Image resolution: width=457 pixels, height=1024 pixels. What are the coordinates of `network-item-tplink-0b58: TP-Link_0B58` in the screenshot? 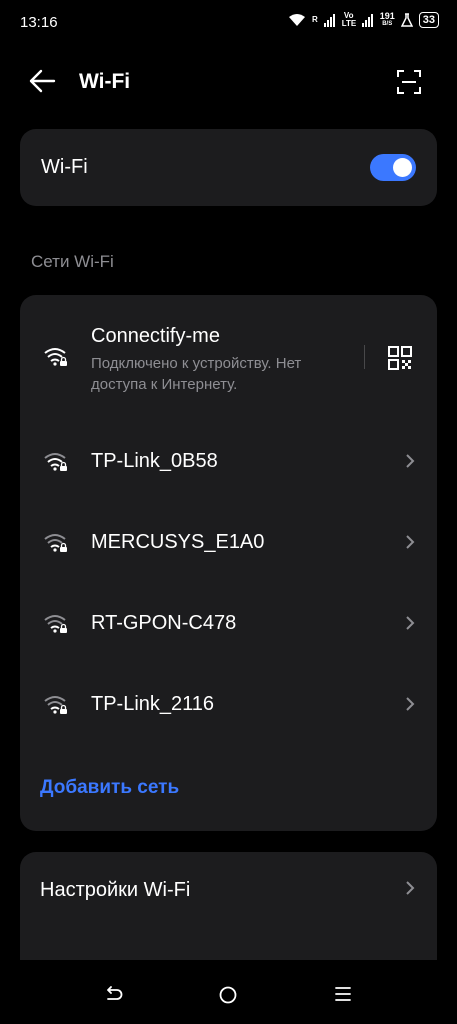 It's located at (228, 460).